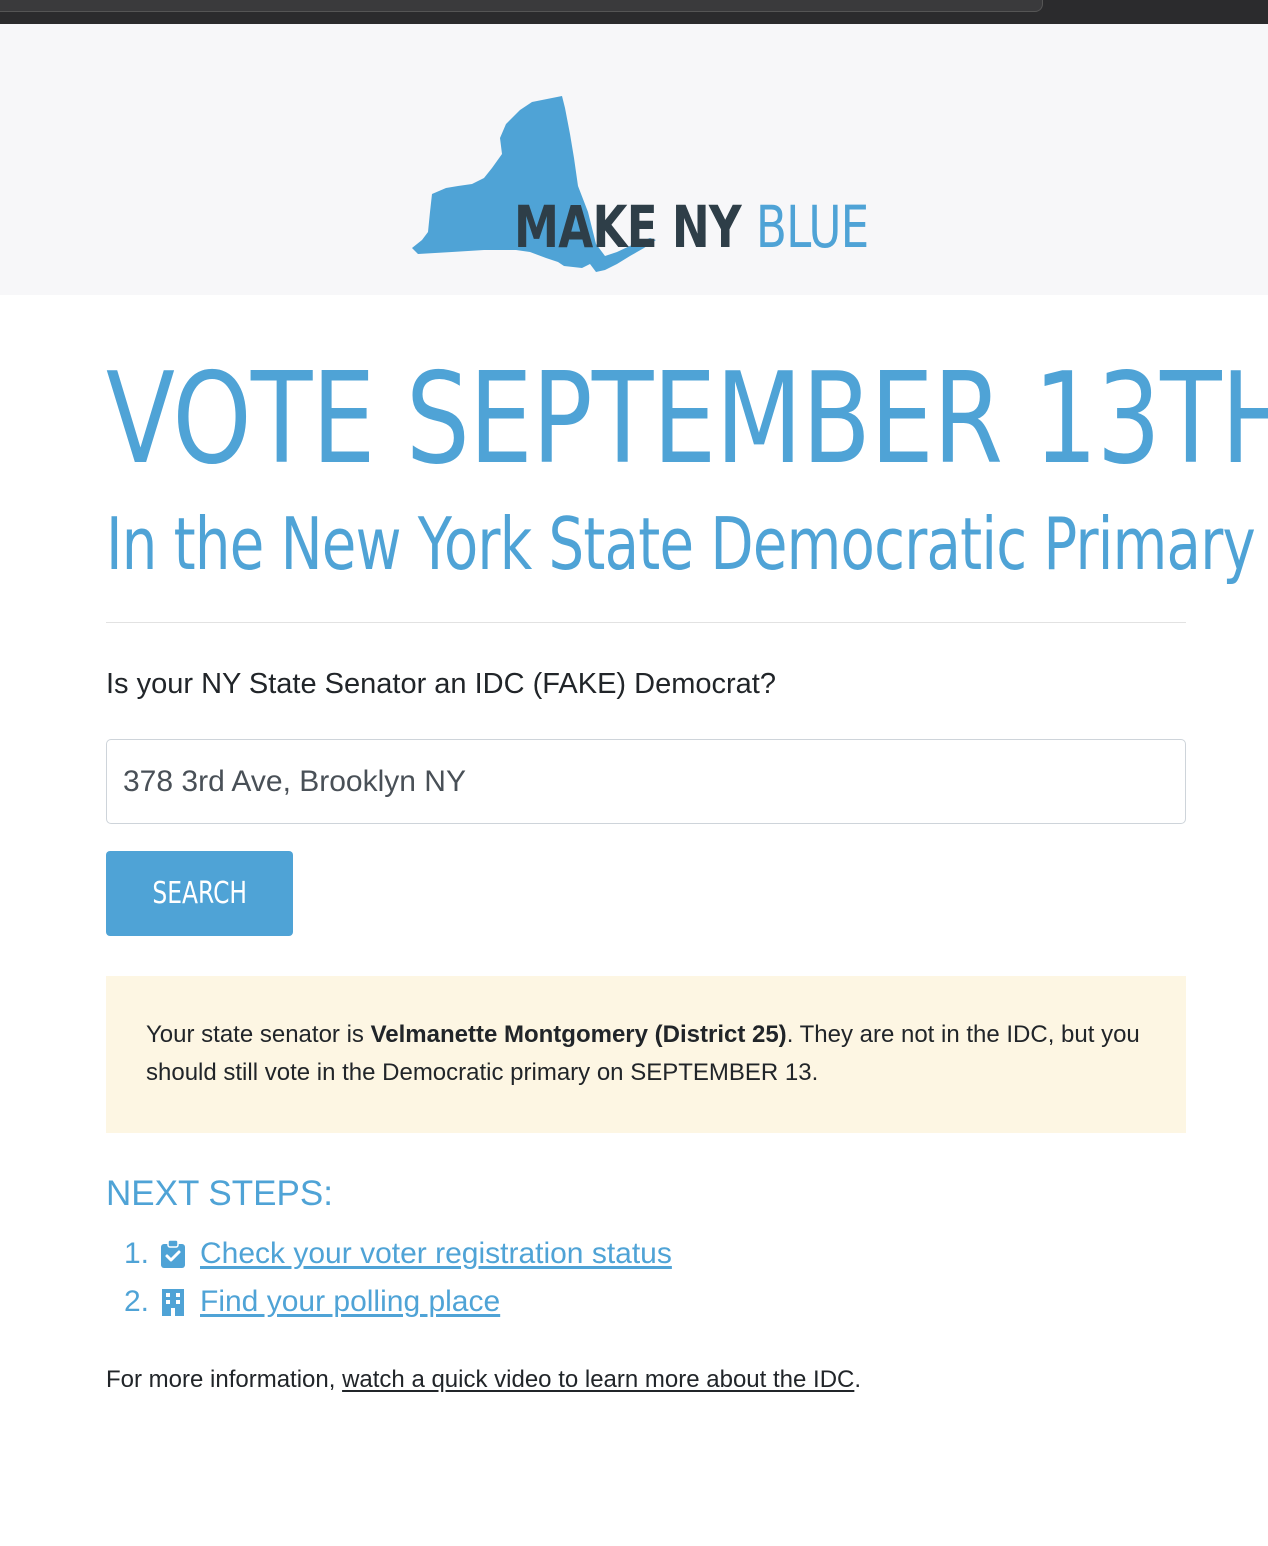  I want to click on logo-text-dark: MAKE NY, so click(628, 227).